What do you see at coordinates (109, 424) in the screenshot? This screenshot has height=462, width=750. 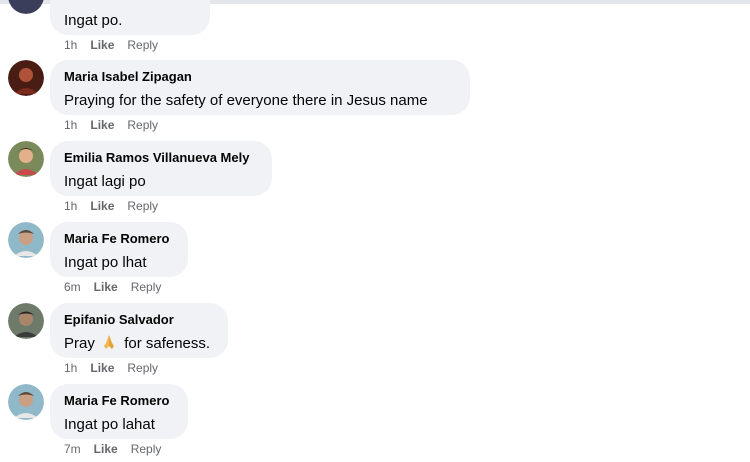 I see `comment-text: Ingat po lahat` at bounding box center [109, 424].